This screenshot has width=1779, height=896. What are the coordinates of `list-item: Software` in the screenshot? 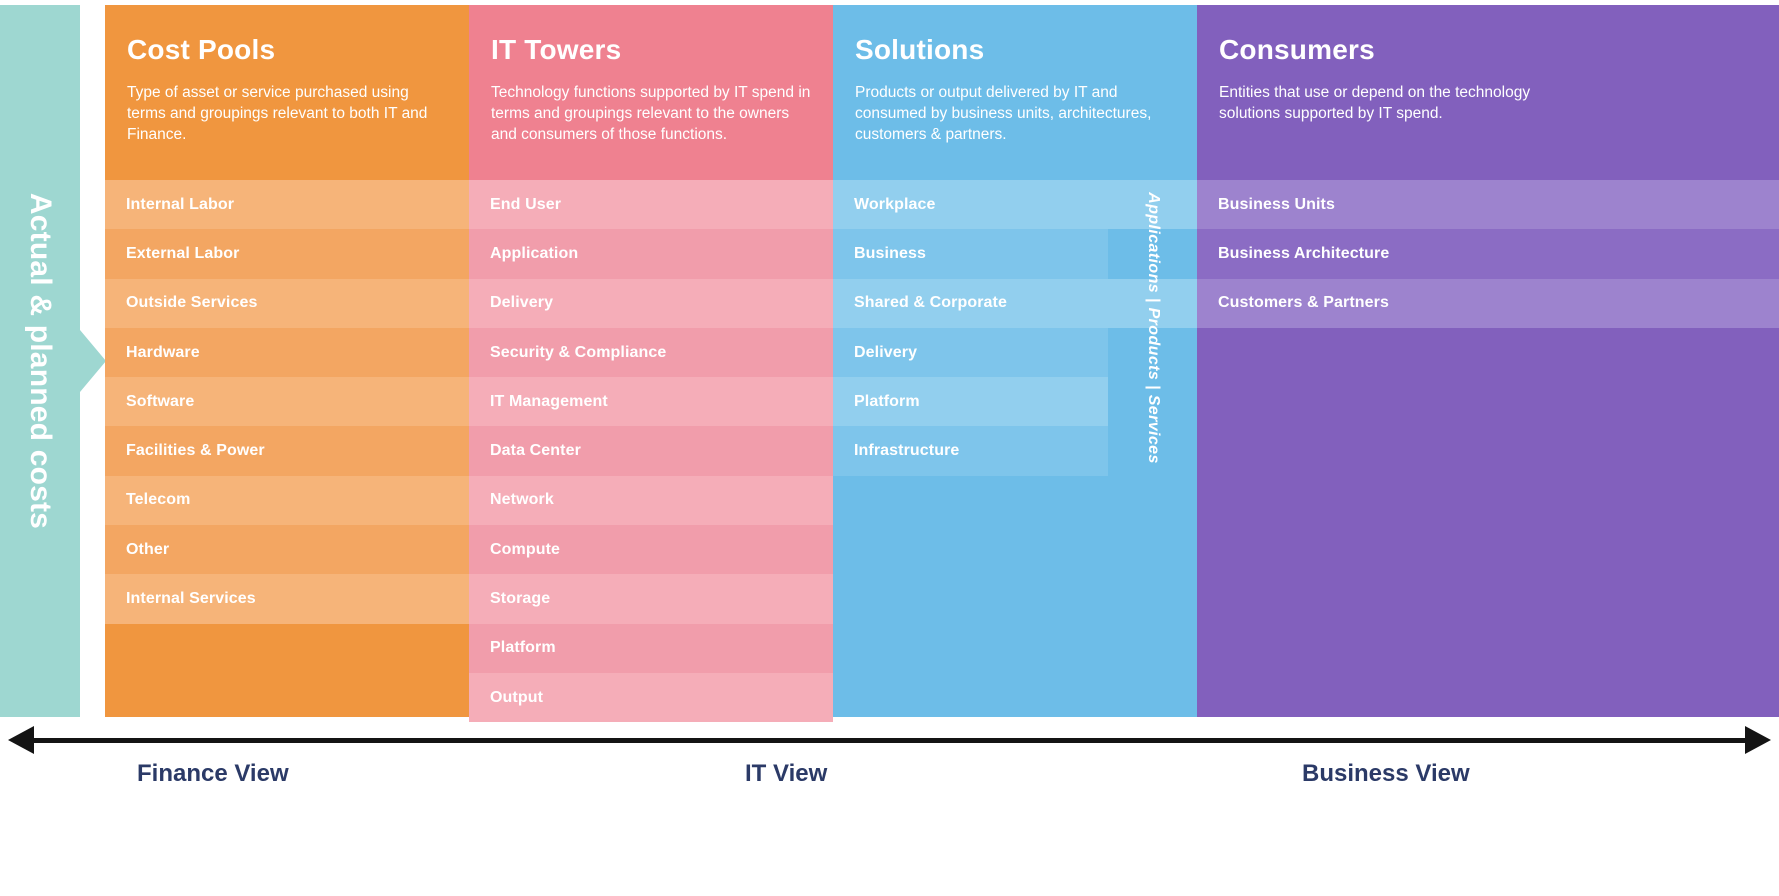 It's located at (287, 402).